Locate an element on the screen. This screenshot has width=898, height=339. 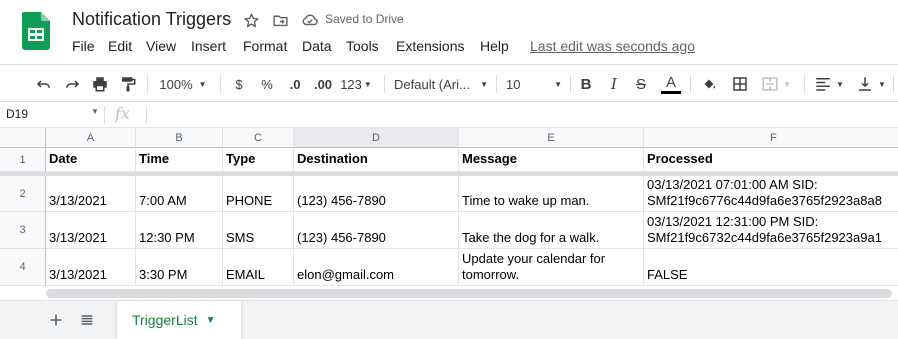
font-select: Default (Ari... ▼ is located at coordinates (441, 84).